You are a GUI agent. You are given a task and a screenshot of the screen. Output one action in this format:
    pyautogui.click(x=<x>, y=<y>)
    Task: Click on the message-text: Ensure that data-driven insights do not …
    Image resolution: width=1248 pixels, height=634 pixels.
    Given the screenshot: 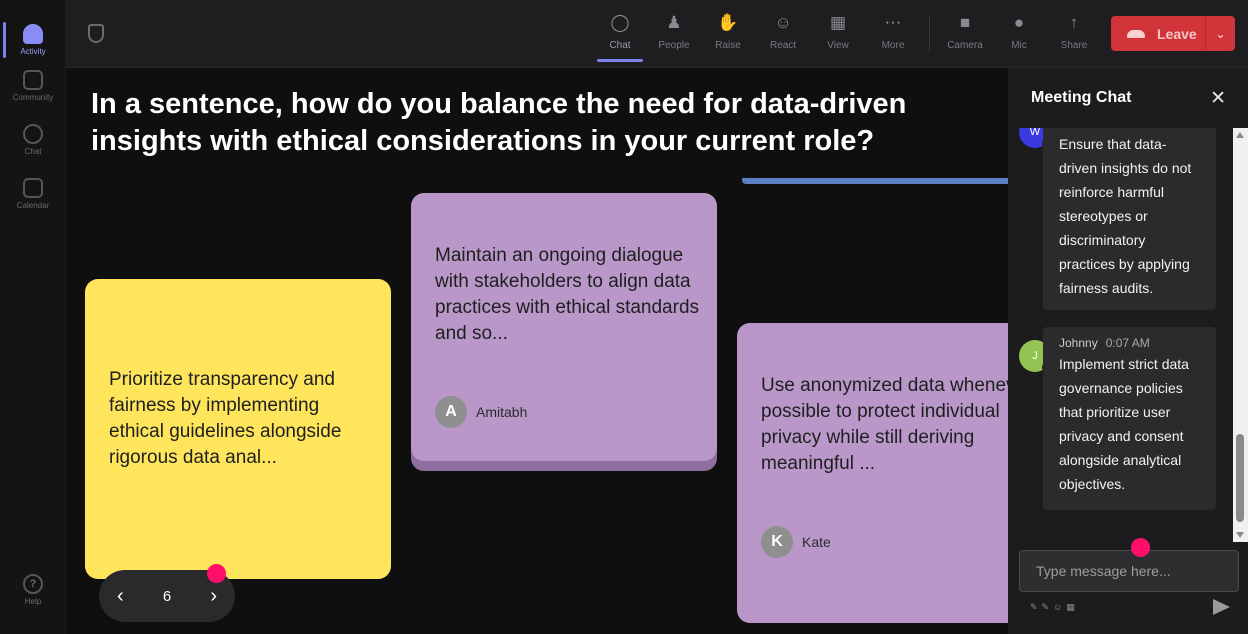 What is the action you would take?
    pyautogui.click(x=1125, y=216)
    